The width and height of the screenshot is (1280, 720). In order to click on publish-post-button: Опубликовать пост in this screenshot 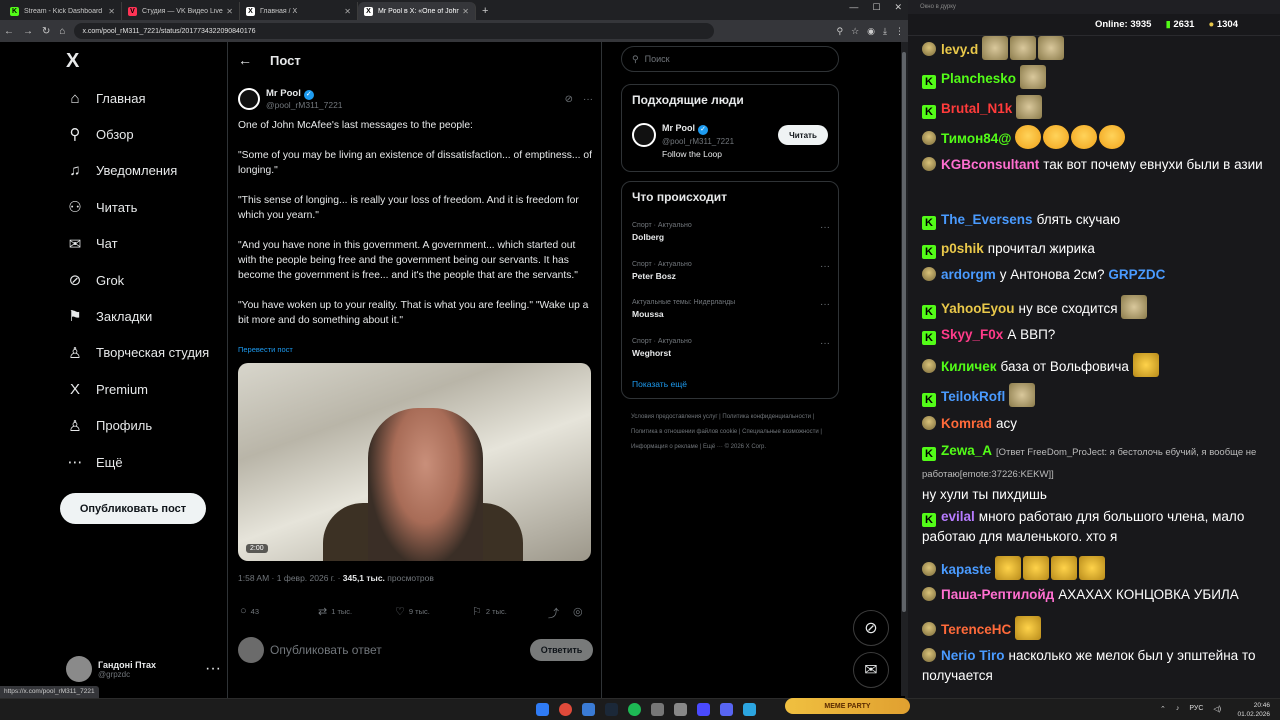, I will do `click(133, 508)`.